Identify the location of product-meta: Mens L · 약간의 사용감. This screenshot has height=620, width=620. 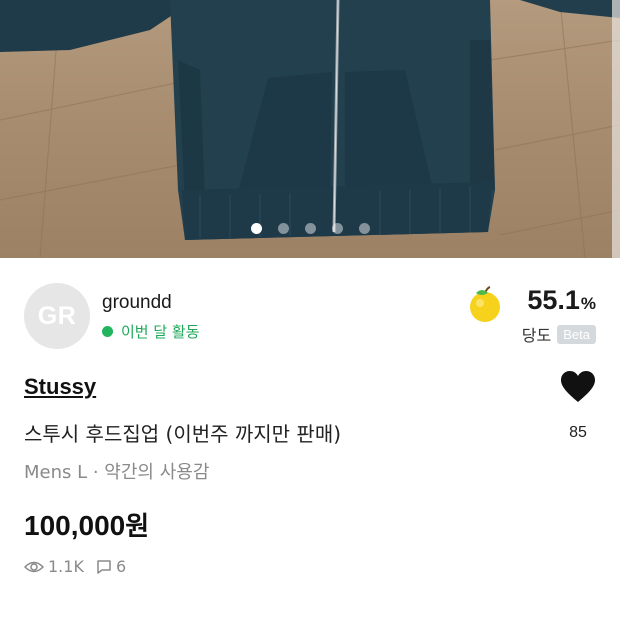
(117, 472).